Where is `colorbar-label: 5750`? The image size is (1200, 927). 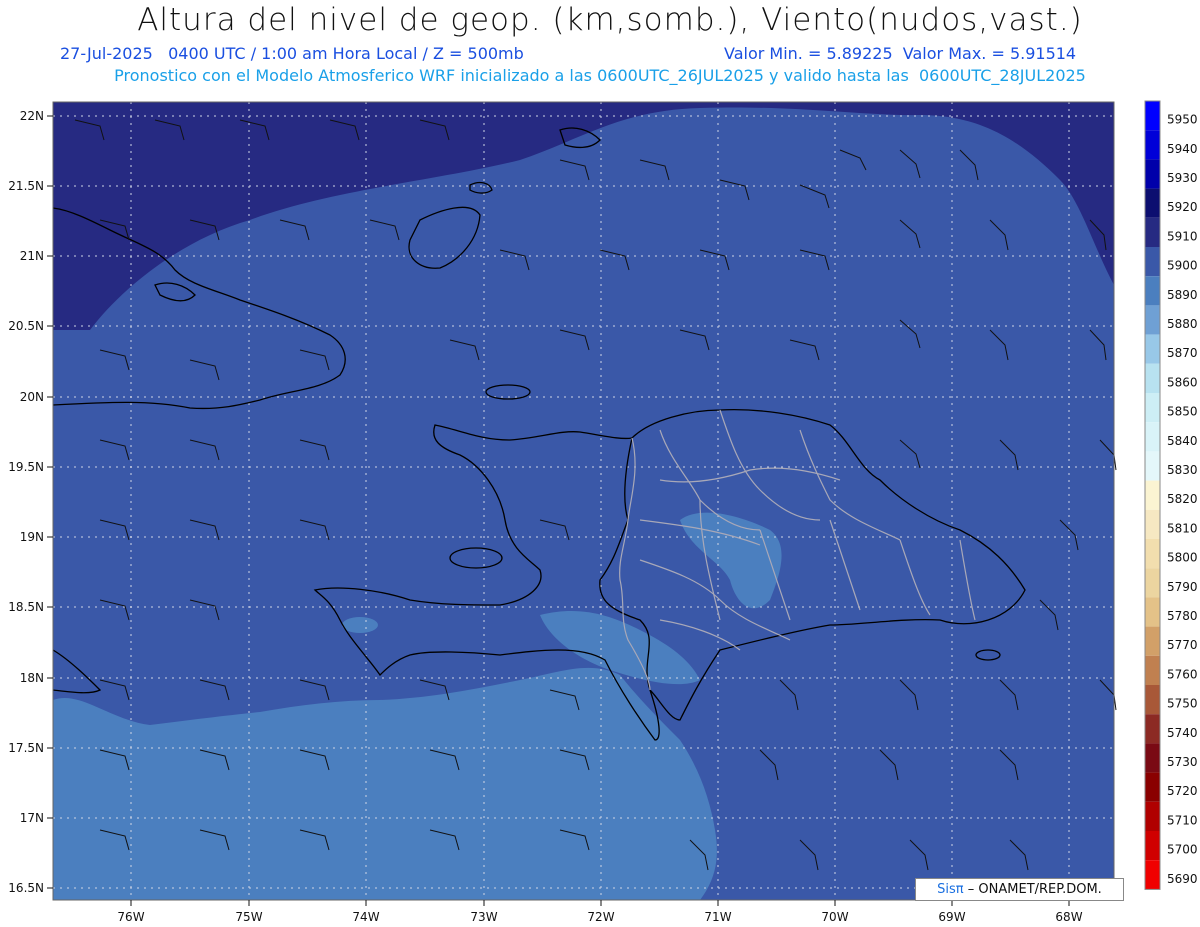
colorbar-label: 5750 is located at coordinates (1182, 704).